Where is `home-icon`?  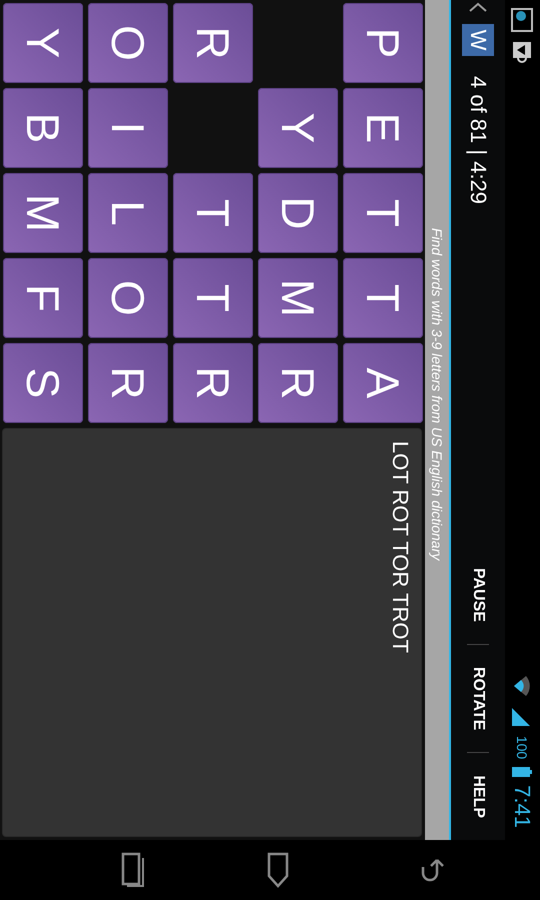 home-icon is located at coordinates (278, 870).